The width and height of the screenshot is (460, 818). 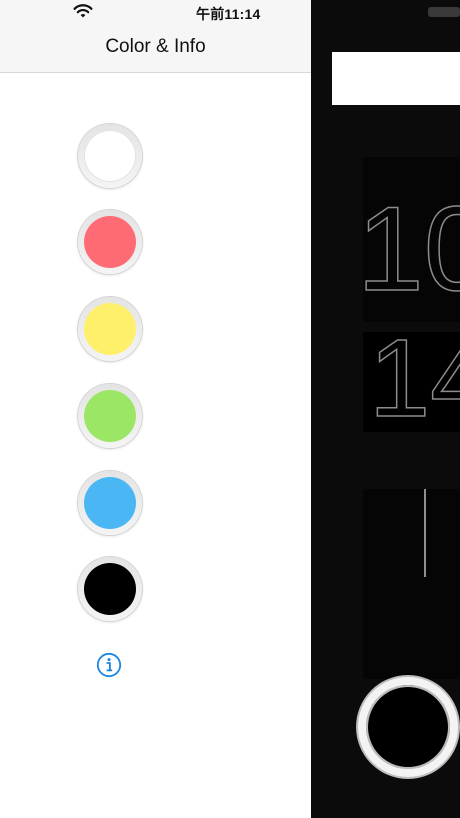 I want to click on clock-mode-button, so click(x=408, y=727).